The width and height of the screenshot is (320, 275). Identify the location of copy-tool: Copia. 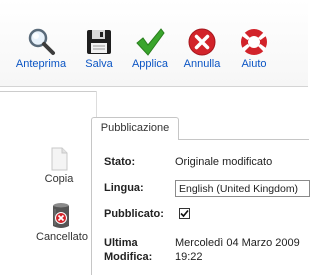
(59, 165).